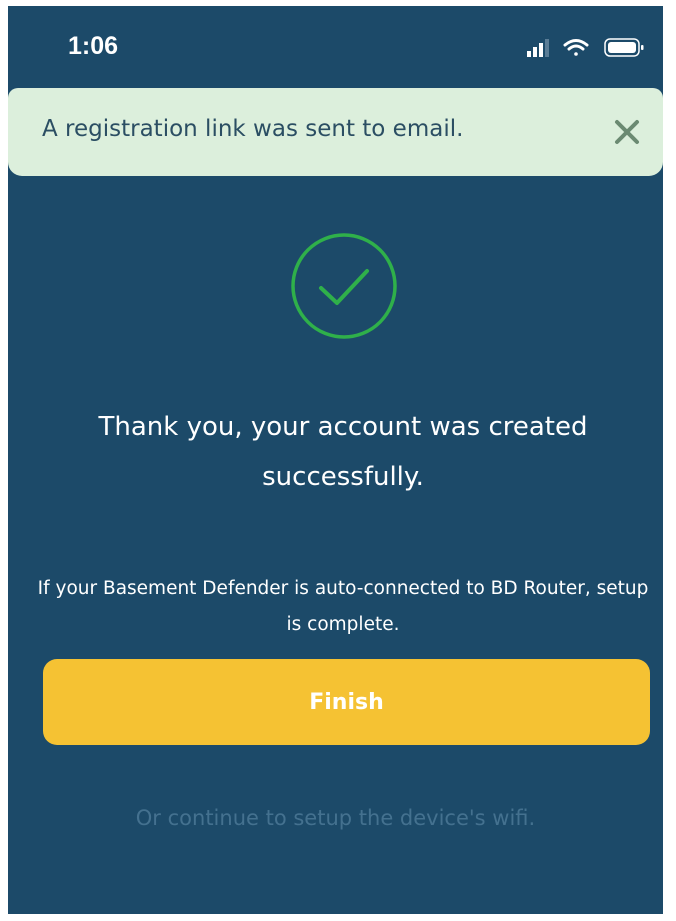 The width and height of the screenshot is (676, 921). Describe the element at coordinates (624, 47) in the screenshot. I see `battery-icon` at that location.